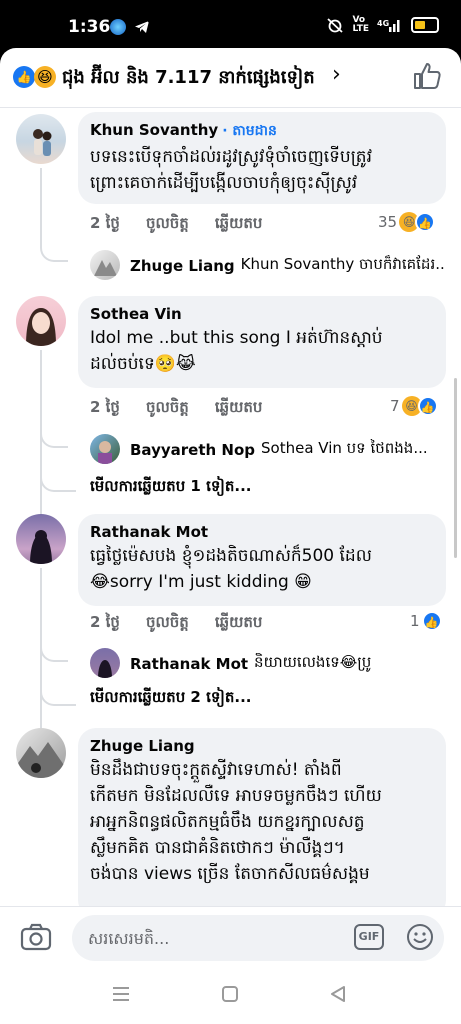  What do you see at coordinates (414, 406) in the screenshot?
I see `reaction-count: 7 😆 👍` at bounding box center [414, 406].